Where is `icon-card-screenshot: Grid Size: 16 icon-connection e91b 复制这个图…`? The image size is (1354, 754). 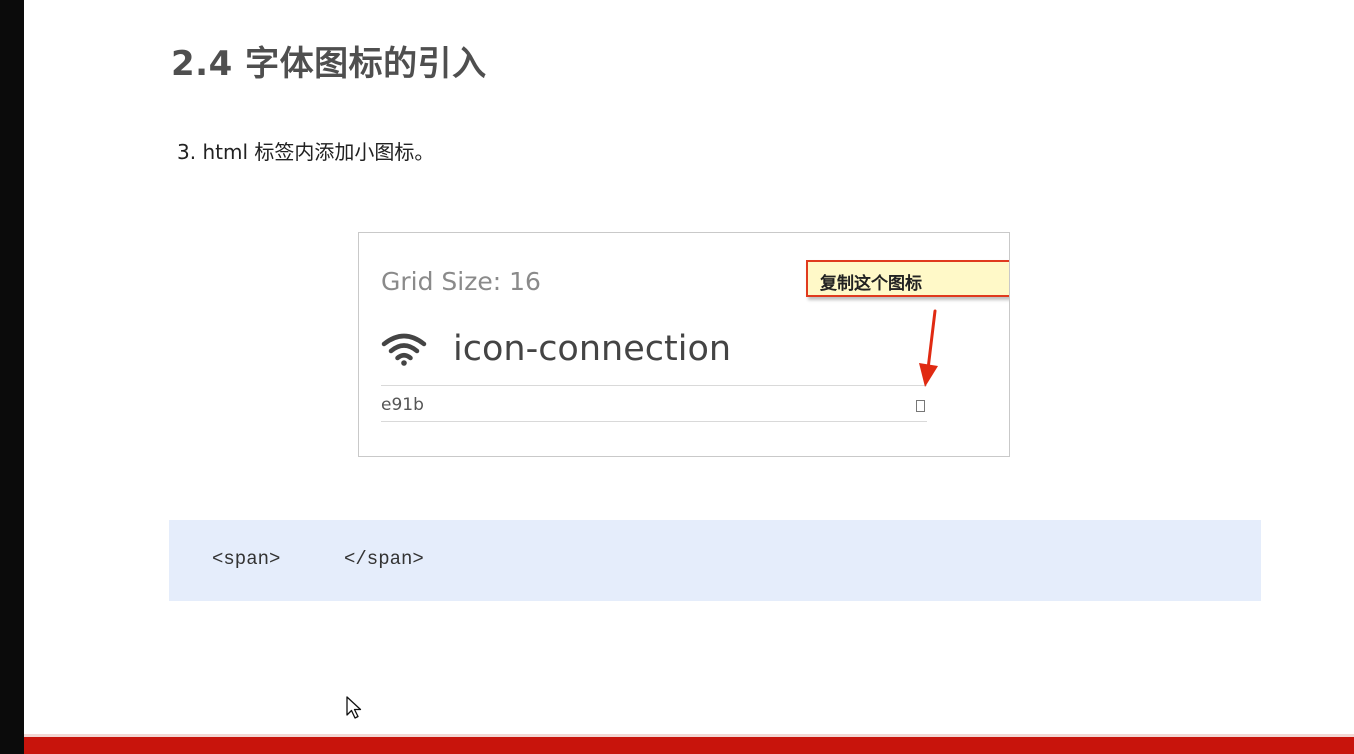
icon-card-screenshot: Grid Size: 16 icon-connection e91b 复制这个图… is located at coordinates (684, 344).